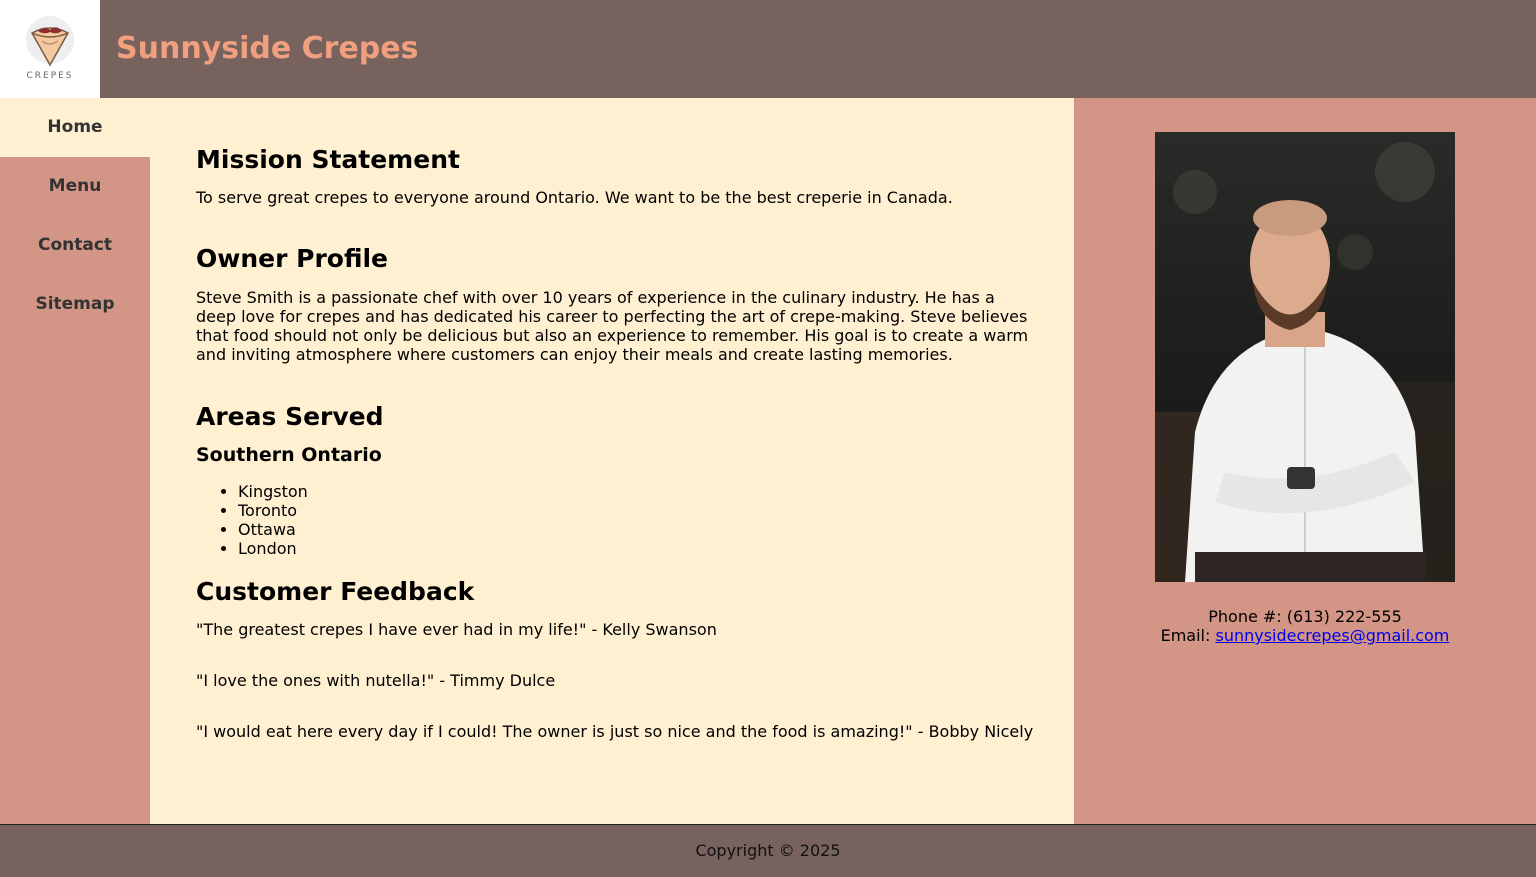 The height and width of the screenshot is (877, 1536). I want to click on list-item: Toronto, so click(656, 510).